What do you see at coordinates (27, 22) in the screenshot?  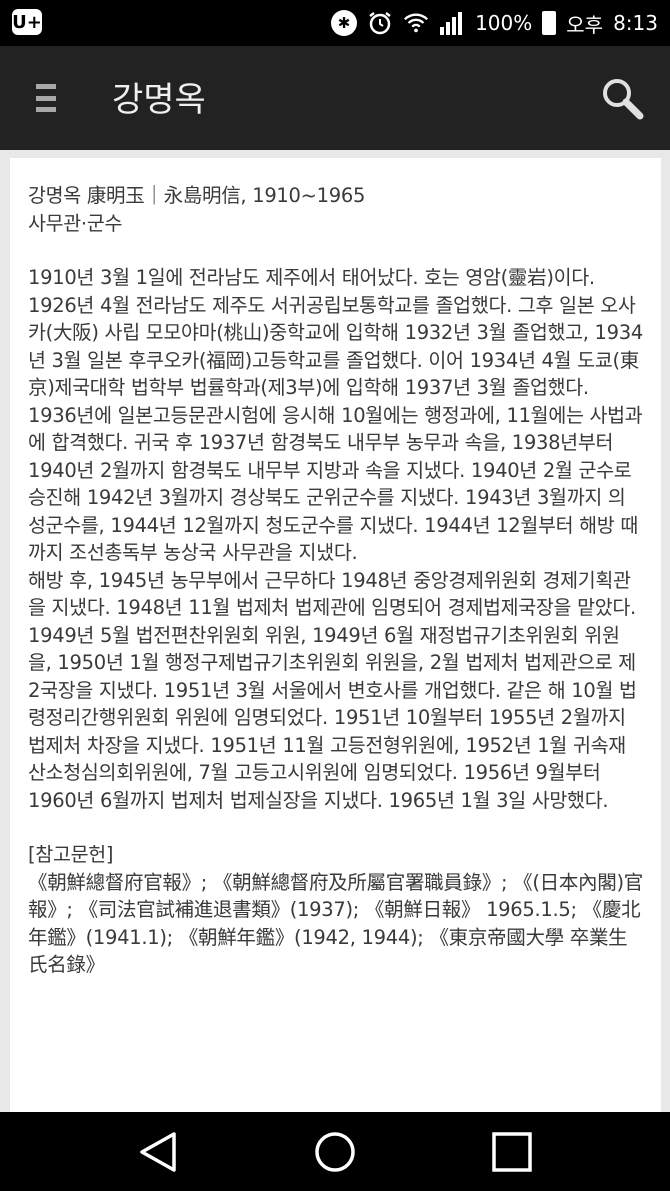 I see `uplus-app-icon: U+` at bounding box center [27, 22].